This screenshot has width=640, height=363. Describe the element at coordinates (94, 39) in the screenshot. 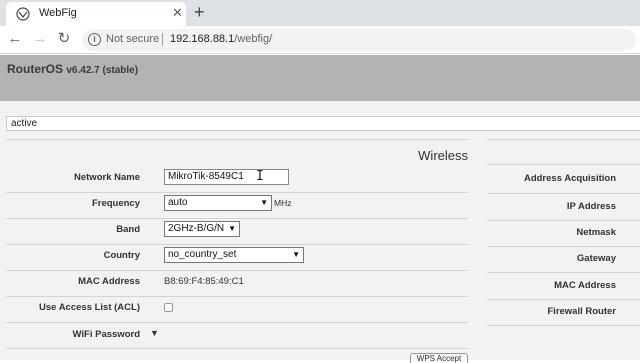

I see `info-icon: i` at that location.